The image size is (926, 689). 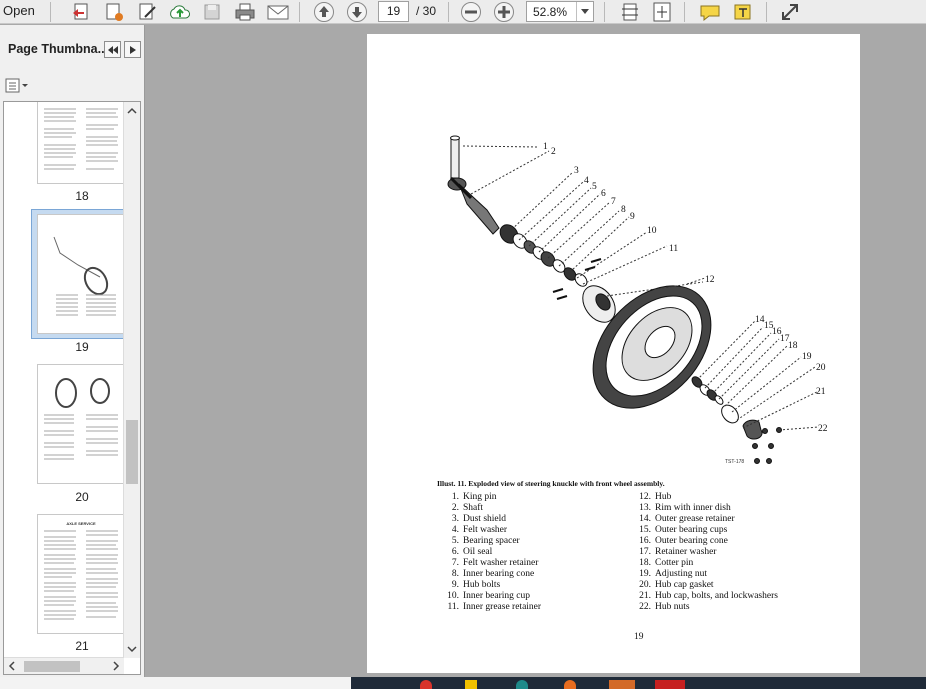 I want to click on options-icon, so click(x=16, y=85).